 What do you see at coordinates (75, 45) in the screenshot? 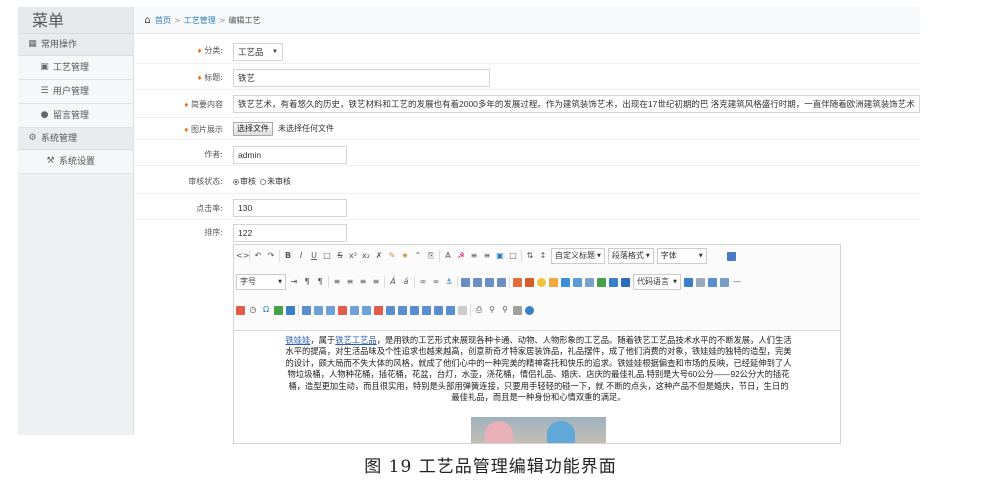
I see `sidebar-group-common: ▦ 常用操作` at bounding box center [75, 45].